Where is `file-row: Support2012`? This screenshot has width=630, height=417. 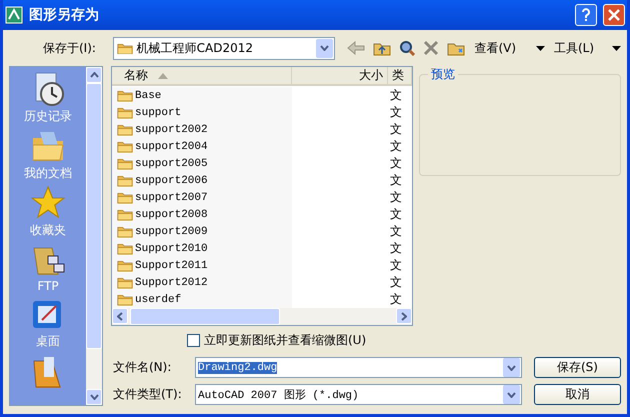 file-row: Support2012 is located at coordinates (202, 282).